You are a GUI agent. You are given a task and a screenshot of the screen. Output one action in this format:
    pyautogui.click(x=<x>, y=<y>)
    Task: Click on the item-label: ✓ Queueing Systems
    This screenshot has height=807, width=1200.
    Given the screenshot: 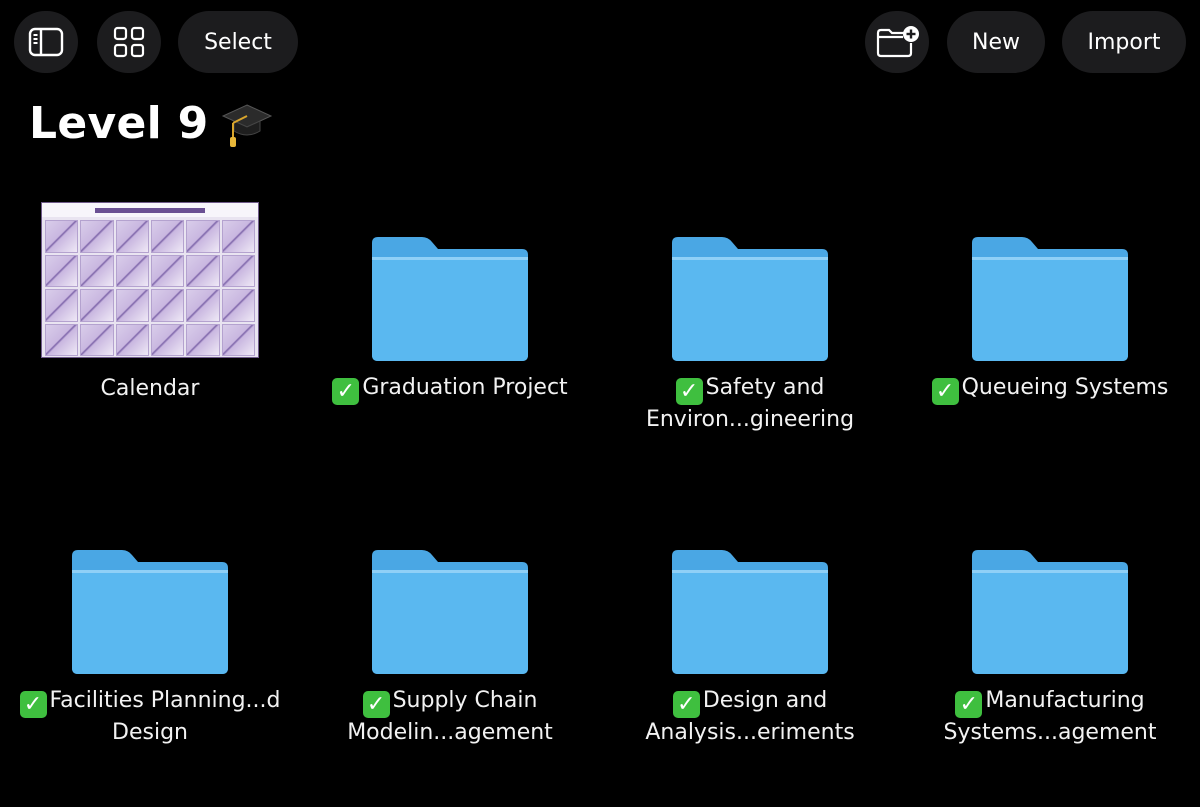 What is the action you would take?
    pyautogui.click(x=1050, y=389)
    